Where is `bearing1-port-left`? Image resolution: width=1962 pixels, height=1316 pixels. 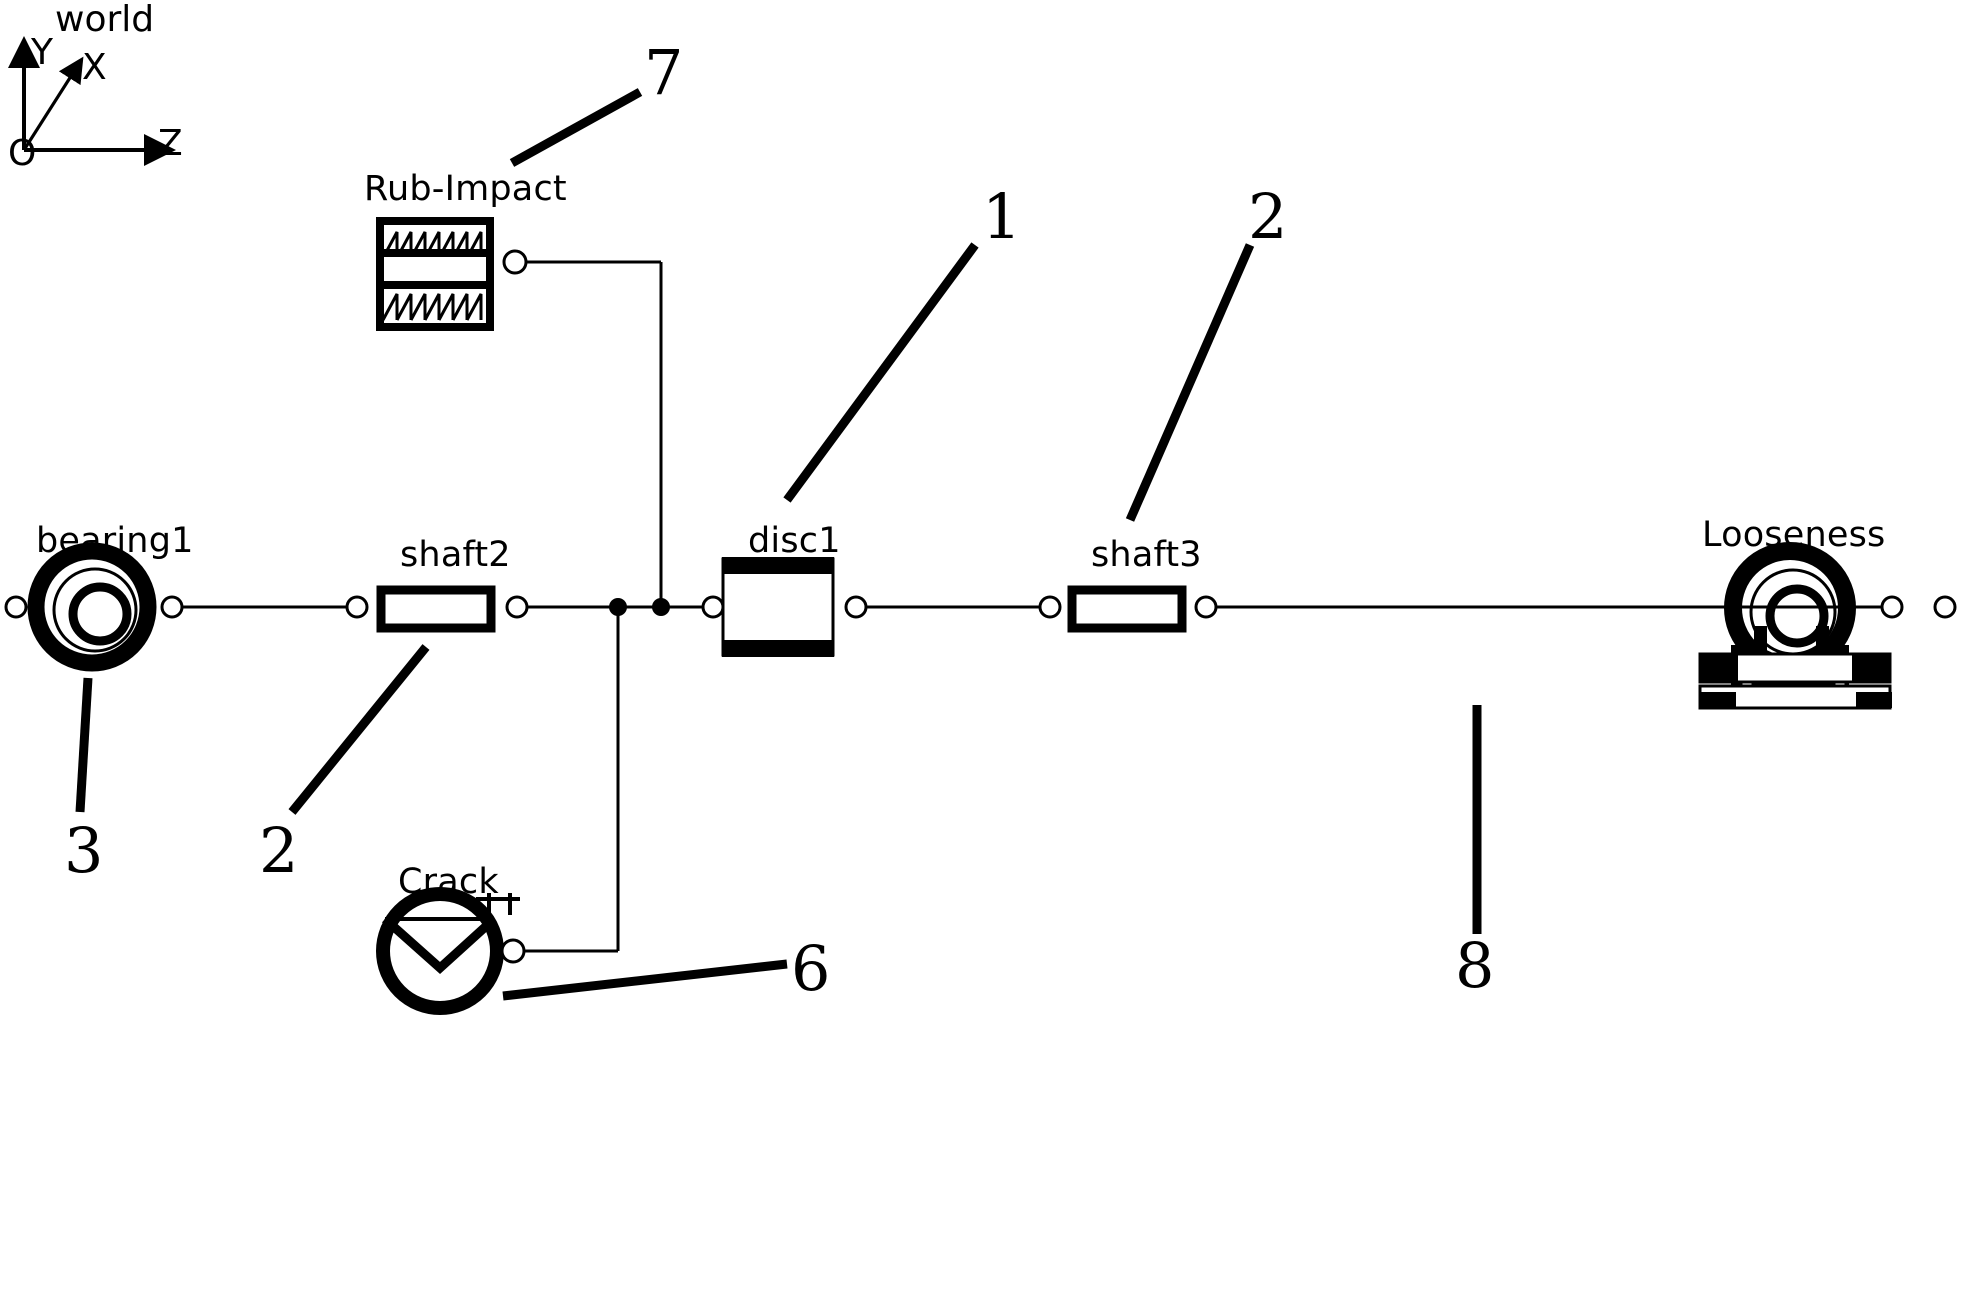 bearing1-port-left is located at coordinates (16, 607).